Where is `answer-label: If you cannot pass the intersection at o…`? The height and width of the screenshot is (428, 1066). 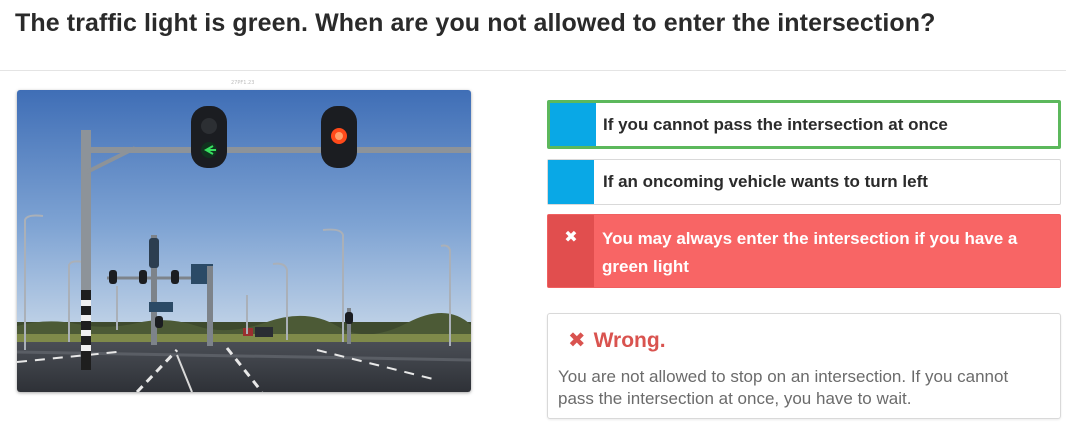 answer-label: If you cannot pass the intersection at o… is located at coordinates (775, 124).